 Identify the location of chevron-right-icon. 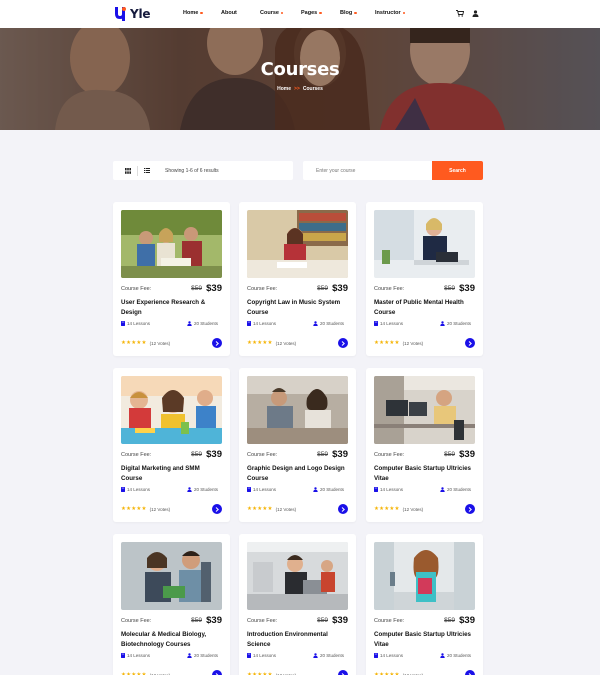
(217, 343).